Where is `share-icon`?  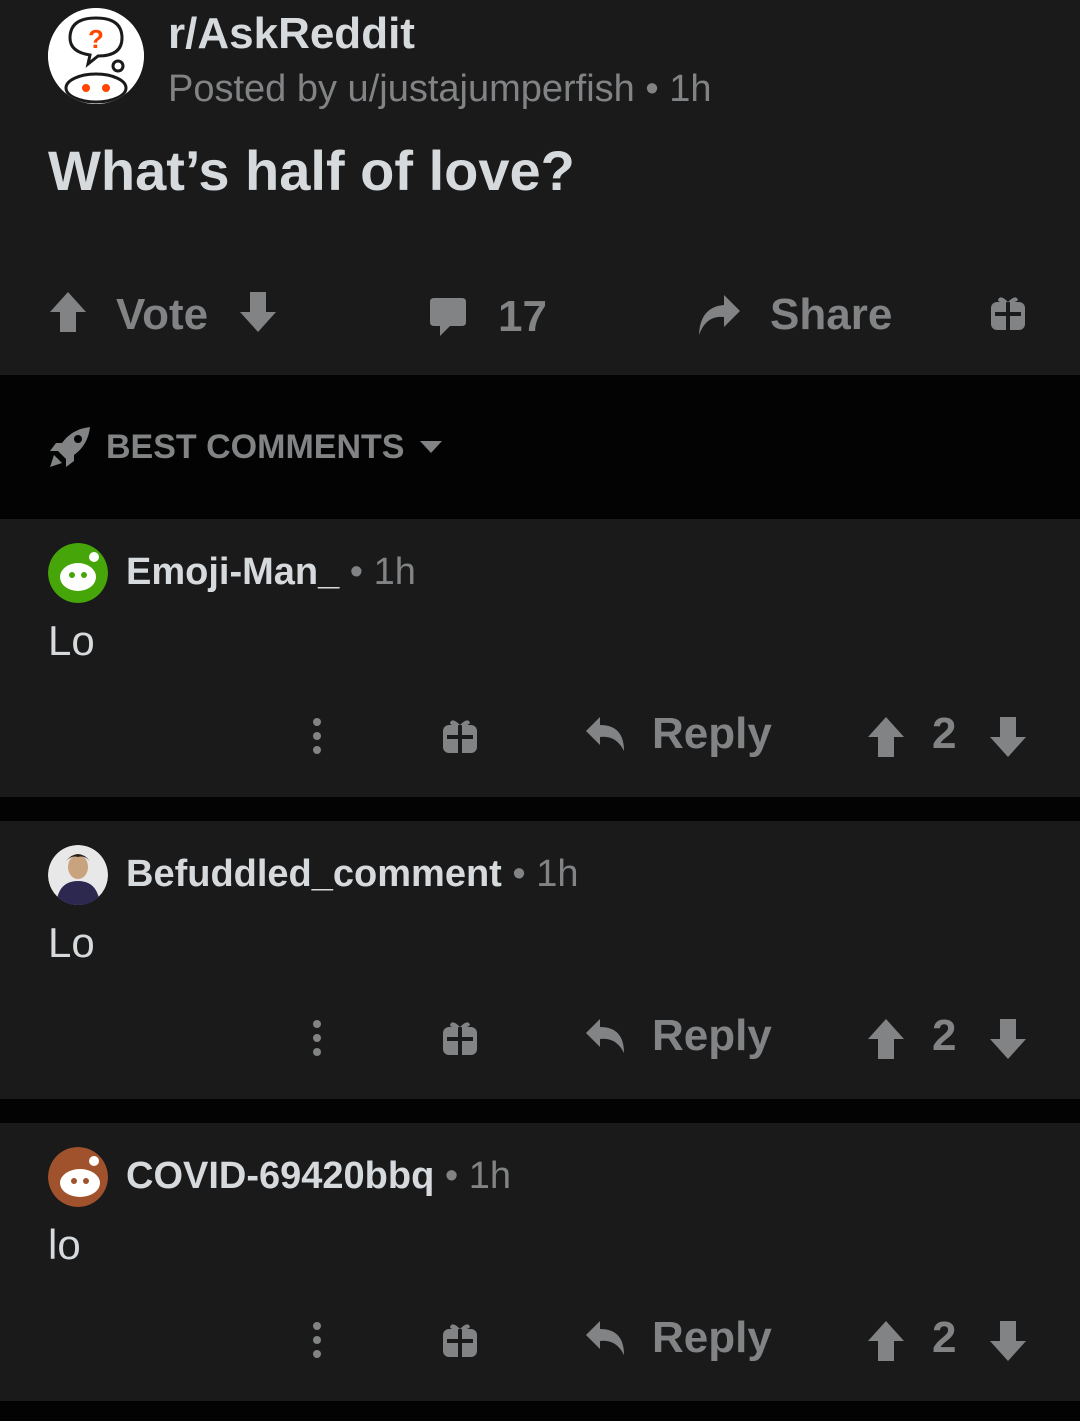 share-icon is located at coordinates (719, 315).